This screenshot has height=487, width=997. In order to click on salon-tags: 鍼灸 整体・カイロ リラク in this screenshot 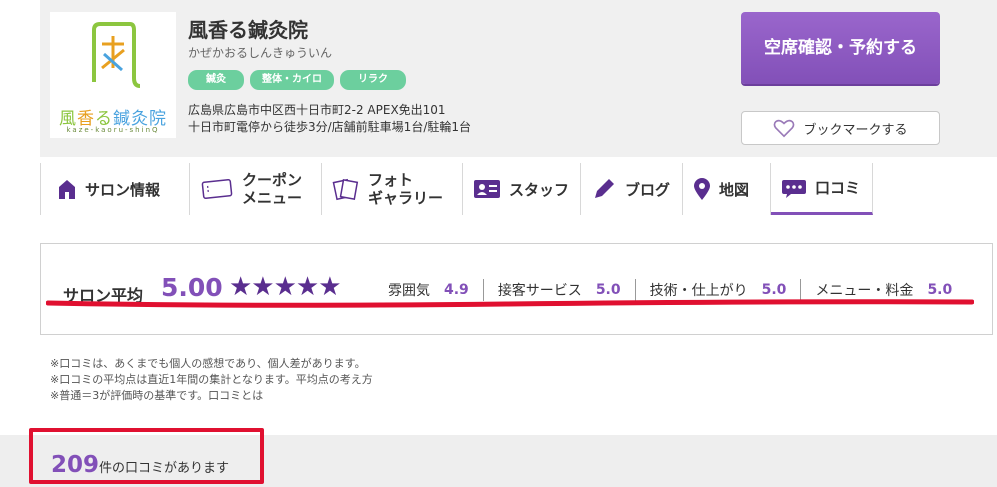, I will do `click(297, 80)`.